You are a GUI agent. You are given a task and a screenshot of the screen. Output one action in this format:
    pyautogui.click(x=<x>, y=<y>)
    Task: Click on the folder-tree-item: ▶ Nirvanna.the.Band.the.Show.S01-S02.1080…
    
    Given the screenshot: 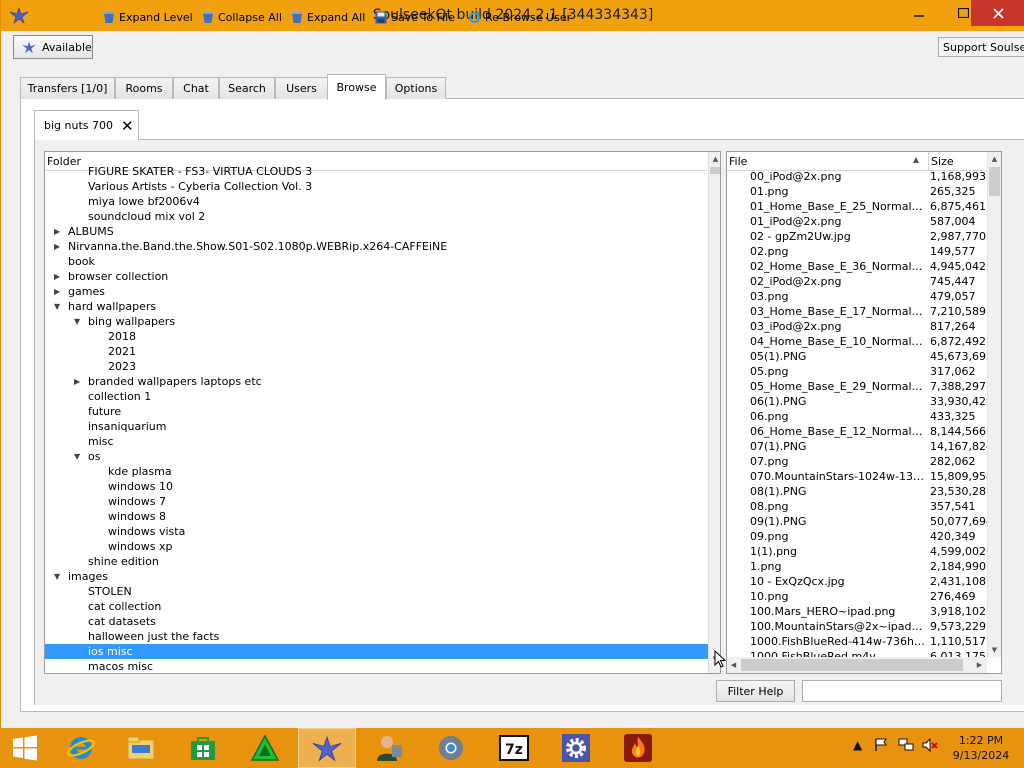 What is the action you would take?
    pyautogui.click(x=376, y=246)
    